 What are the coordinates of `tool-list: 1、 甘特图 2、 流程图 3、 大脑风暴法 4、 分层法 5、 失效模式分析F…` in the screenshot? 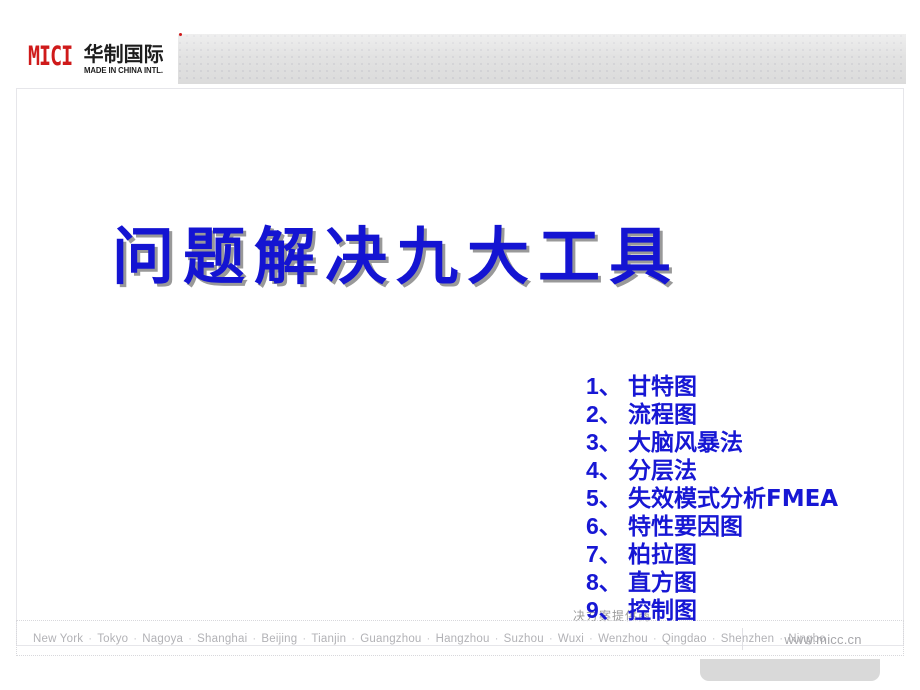 It's located at (751, 499).